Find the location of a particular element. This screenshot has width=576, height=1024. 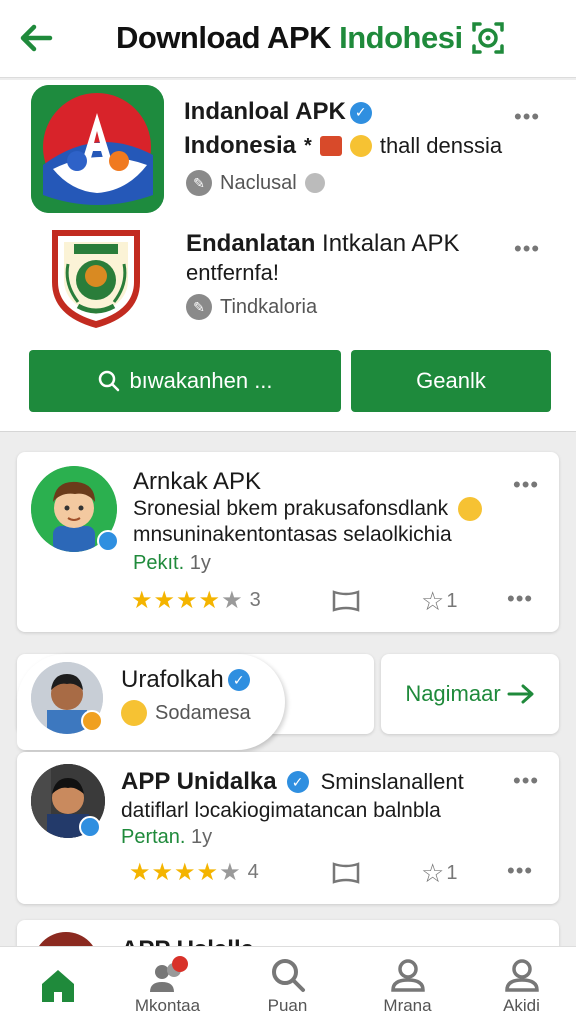

title-green: Indohesi is located at coordinates (401, 37).